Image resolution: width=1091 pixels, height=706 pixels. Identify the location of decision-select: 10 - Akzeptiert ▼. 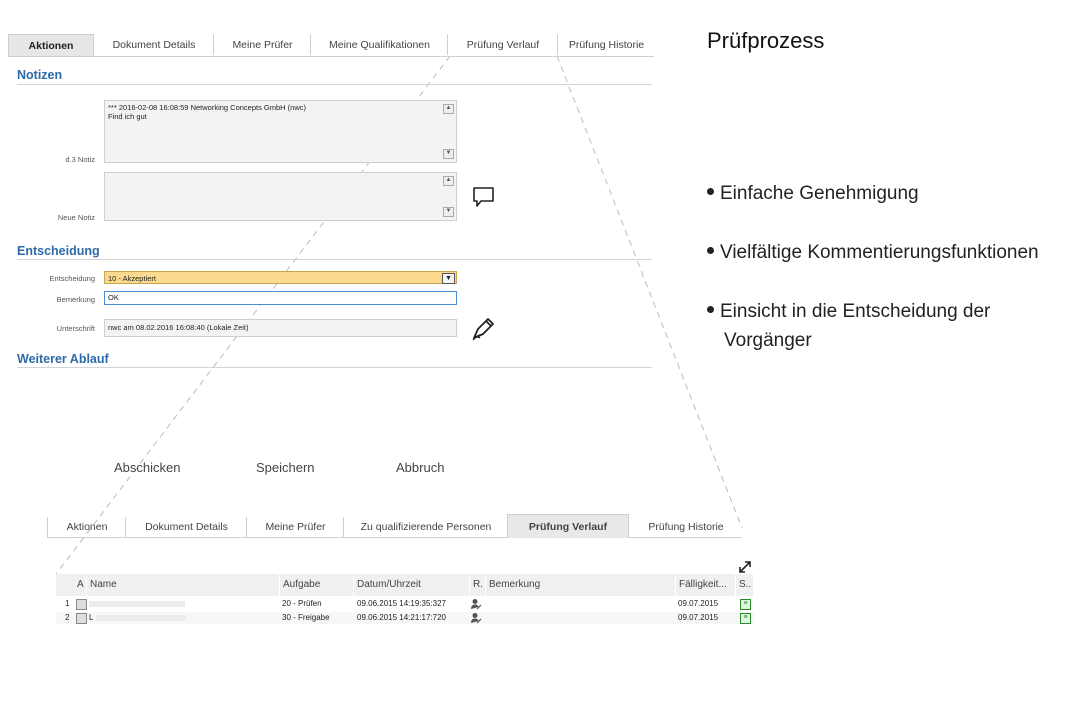
(280, 277).